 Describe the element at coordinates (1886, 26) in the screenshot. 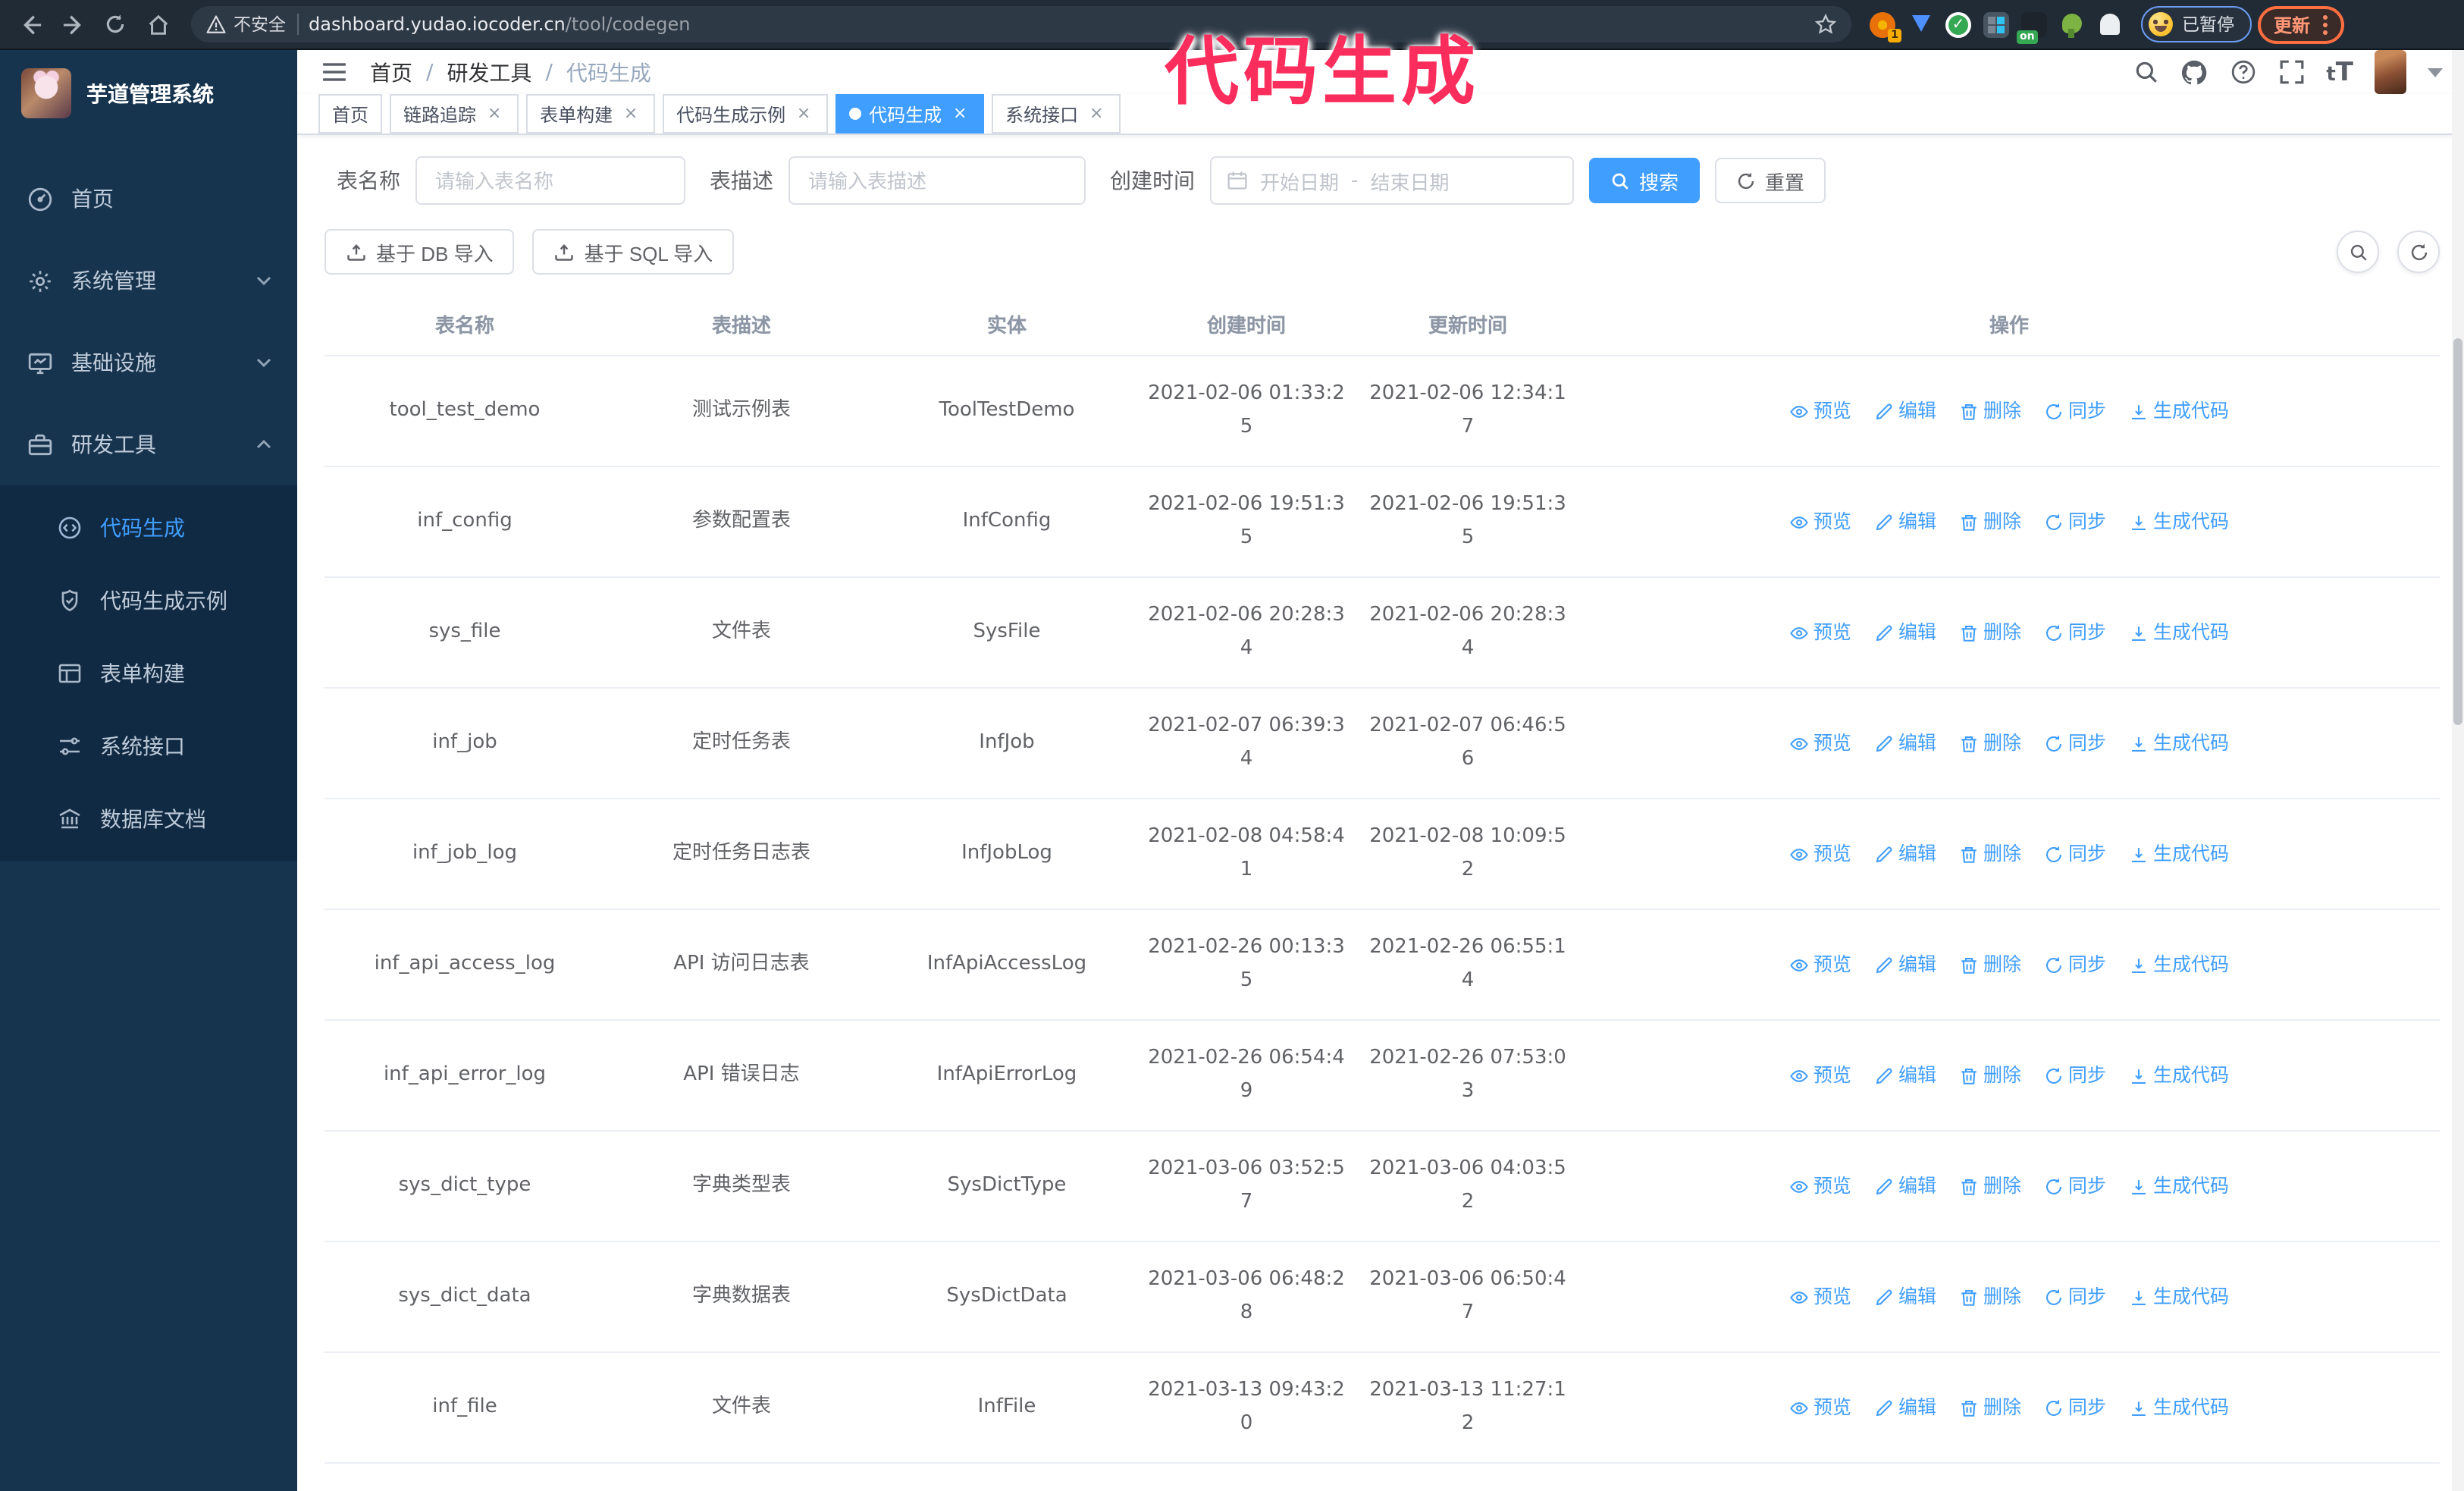

I see `extension-icon-1: 1` at that location.